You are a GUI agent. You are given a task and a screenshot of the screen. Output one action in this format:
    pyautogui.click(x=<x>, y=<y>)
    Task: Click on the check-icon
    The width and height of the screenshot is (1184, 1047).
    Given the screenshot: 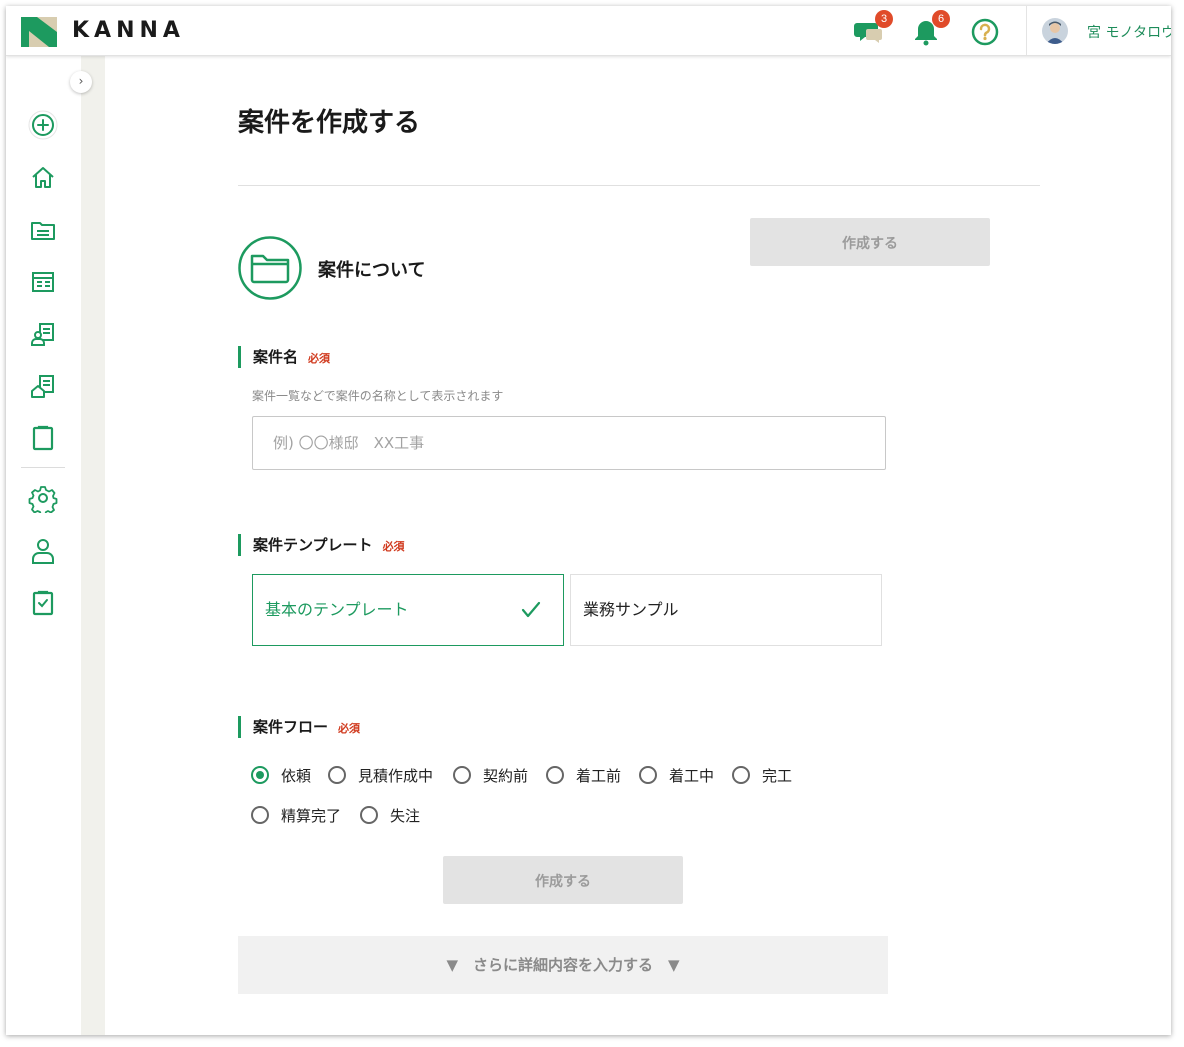 What is the action you would take?
    pyautogui.click(x=531, y=609)
    